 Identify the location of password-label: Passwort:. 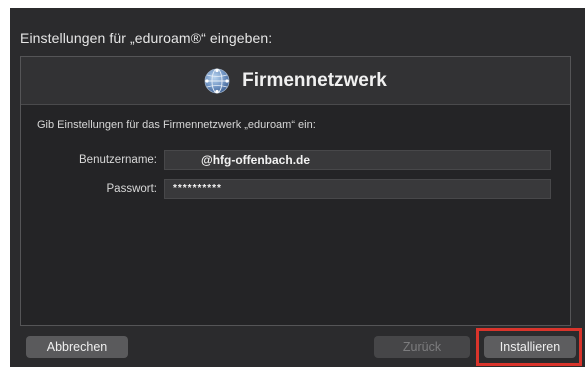
(132, 189).